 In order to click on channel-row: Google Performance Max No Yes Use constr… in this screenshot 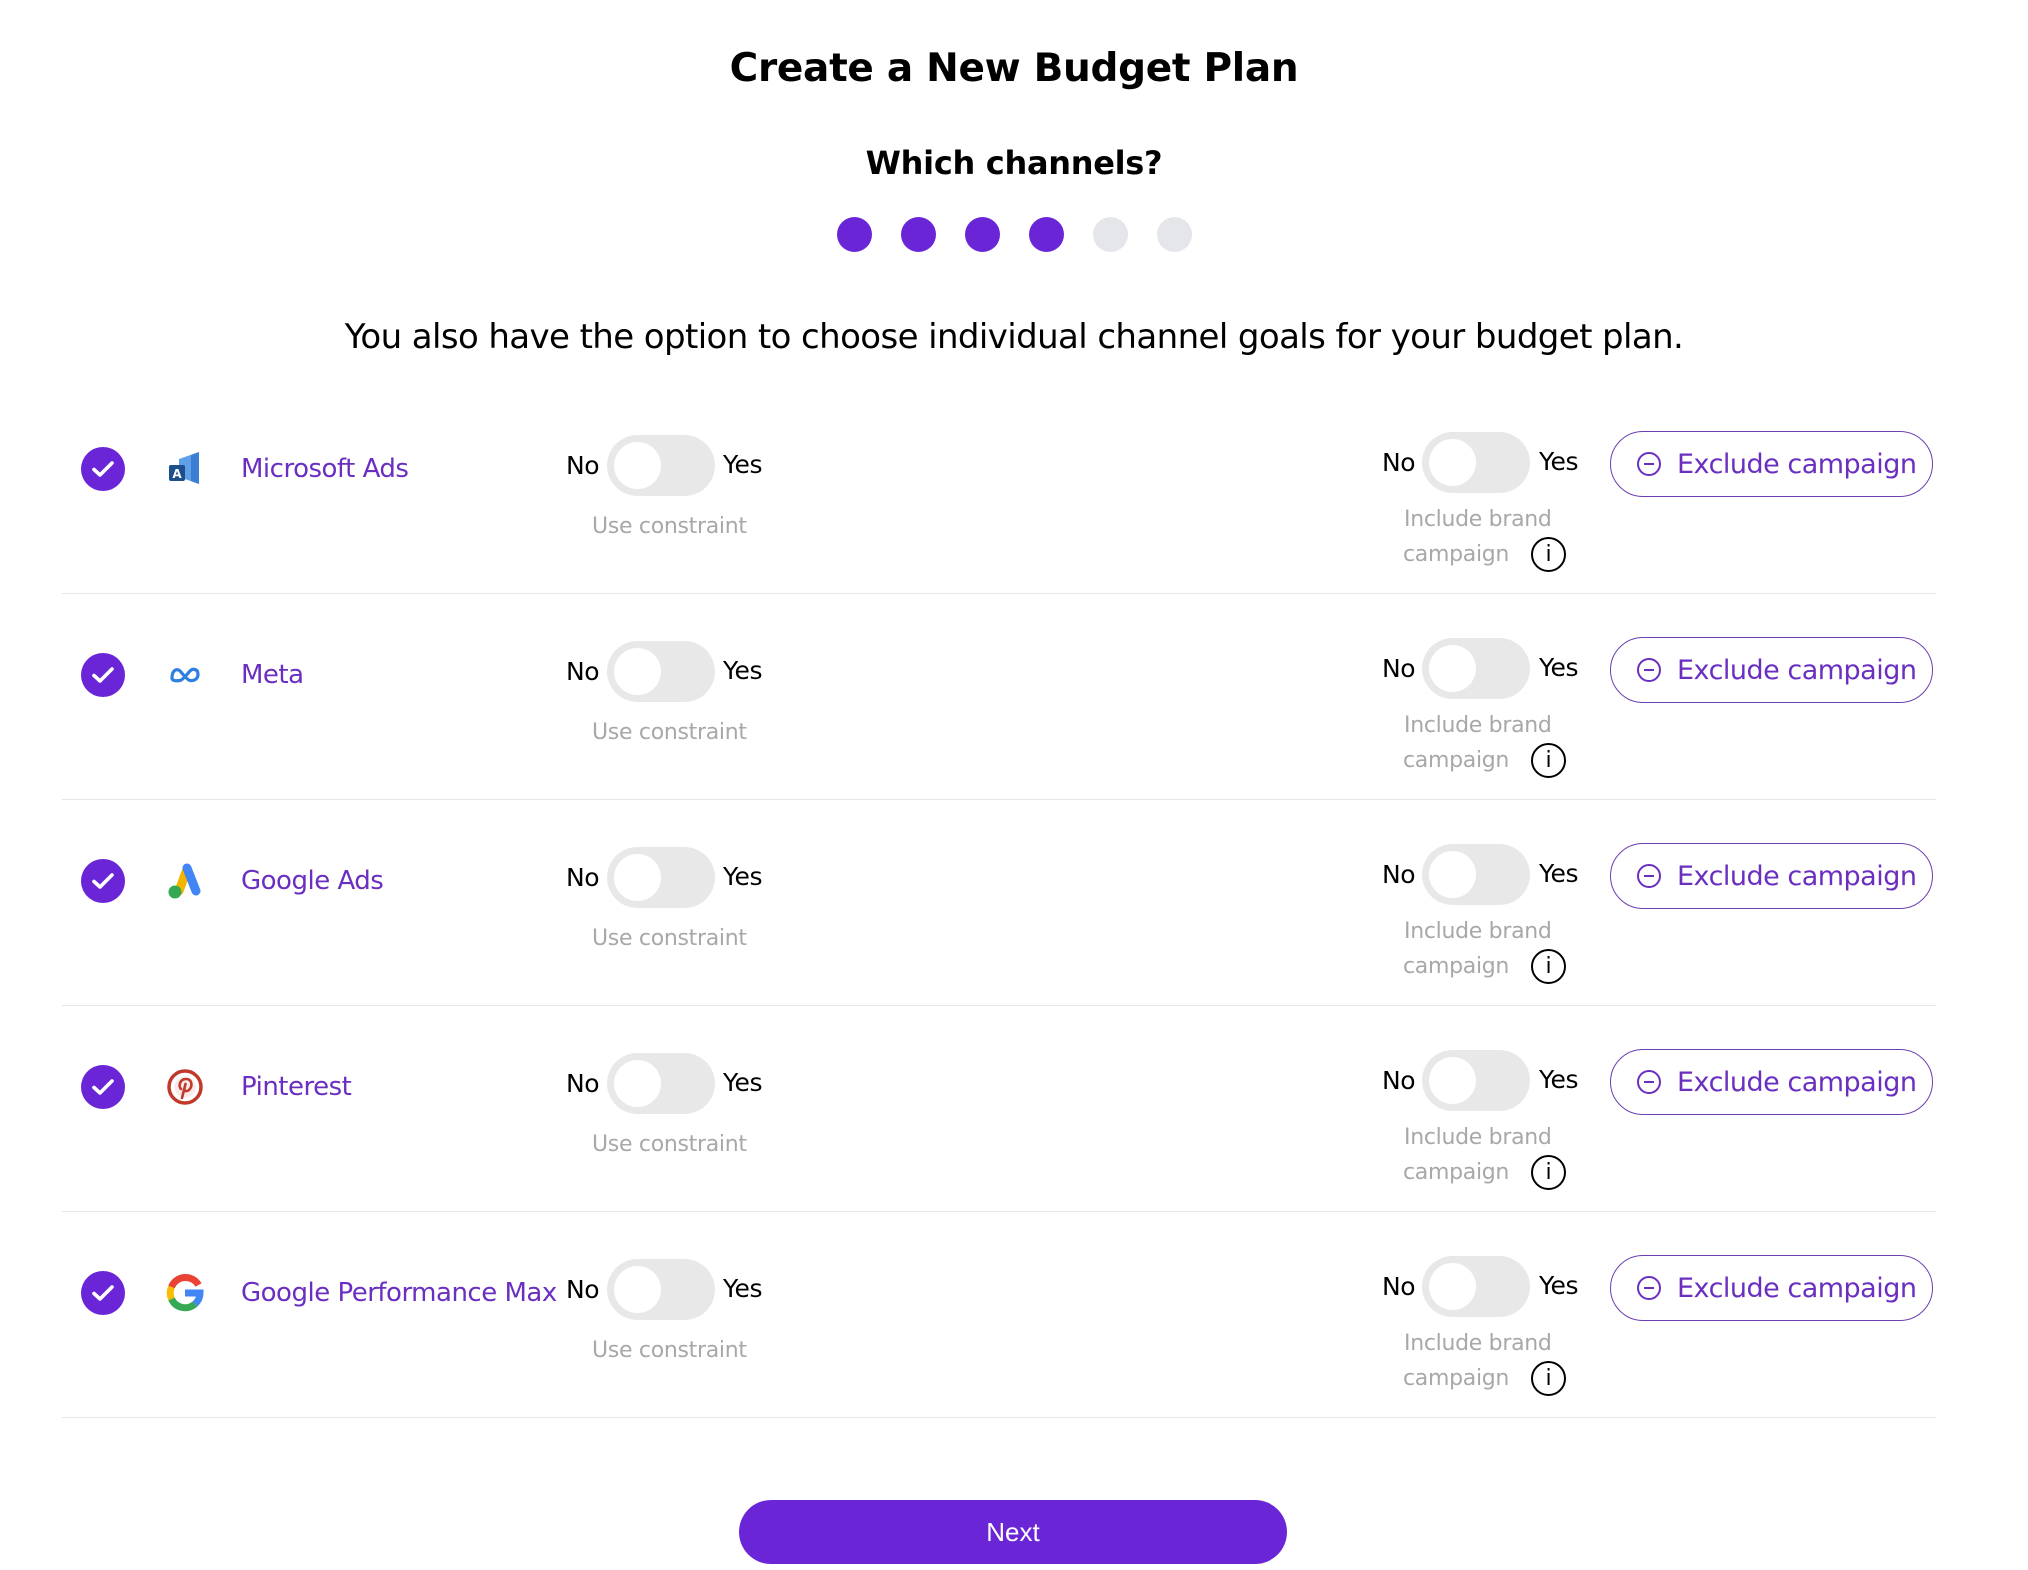, I will do `click(1014, 1315)`.